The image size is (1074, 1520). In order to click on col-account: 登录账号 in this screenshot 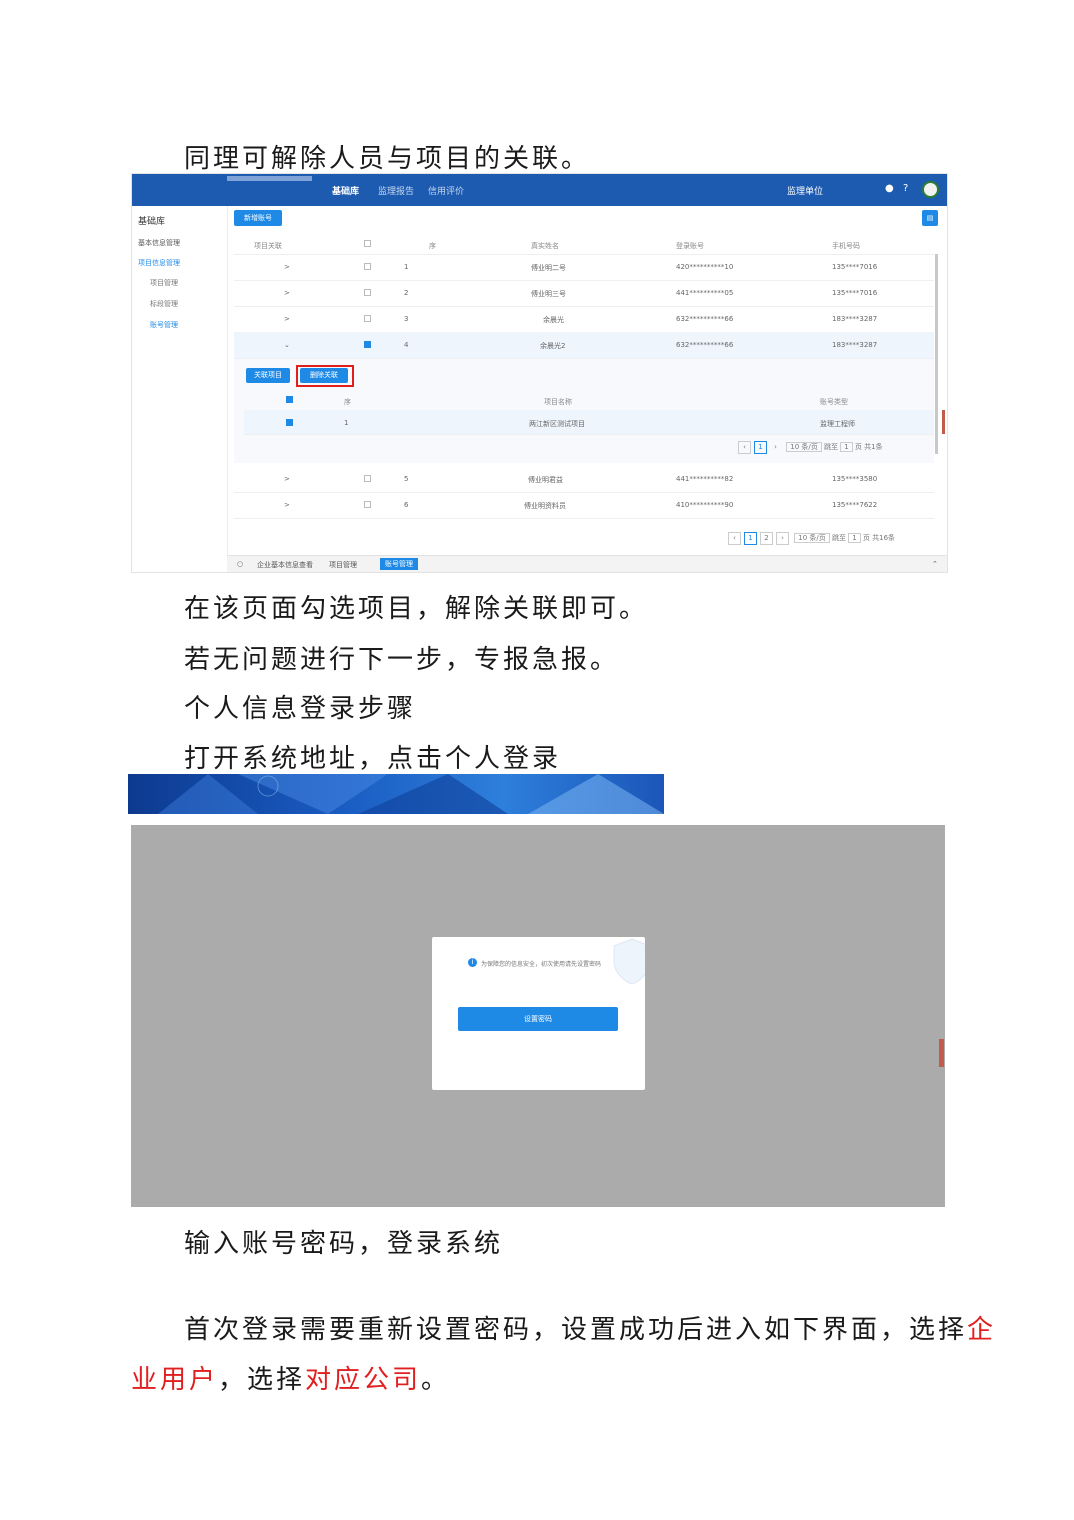, I will do `click(690, 246)`.